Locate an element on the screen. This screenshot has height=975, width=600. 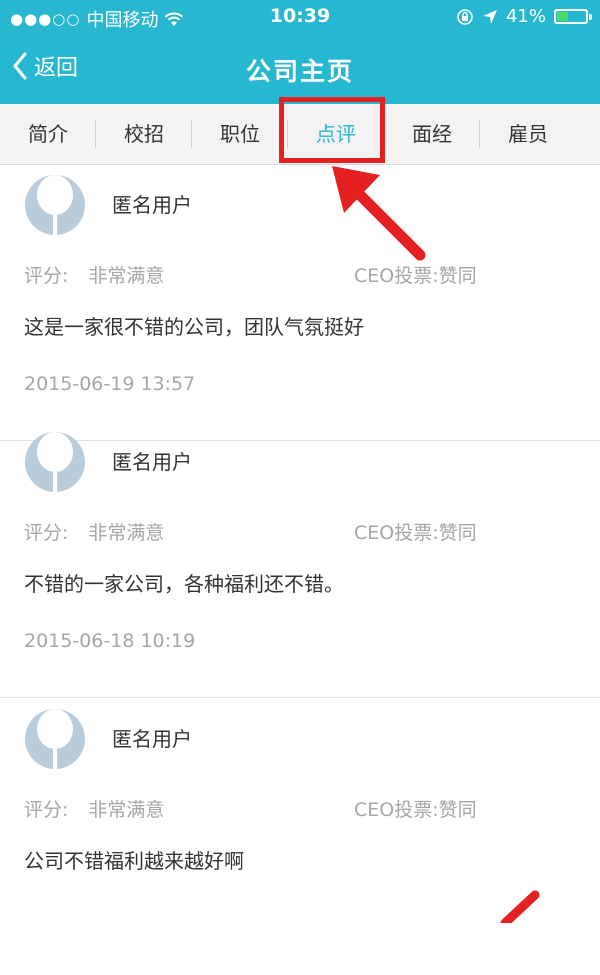
review-comment: 这是一家很不错的公司，团队气氛挺好 is located at coordinates (194, 327).